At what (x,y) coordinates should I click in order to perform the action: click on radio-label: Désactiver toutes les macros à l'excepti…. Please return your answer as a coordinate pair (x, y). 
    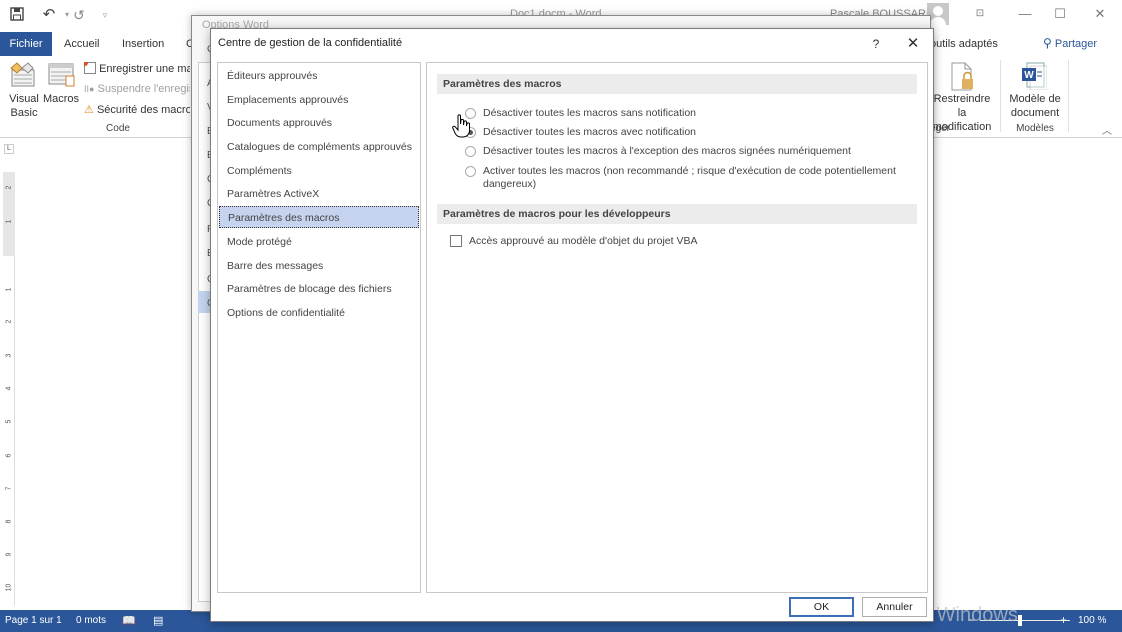
    Looking at the image, I should click on (667, 151).